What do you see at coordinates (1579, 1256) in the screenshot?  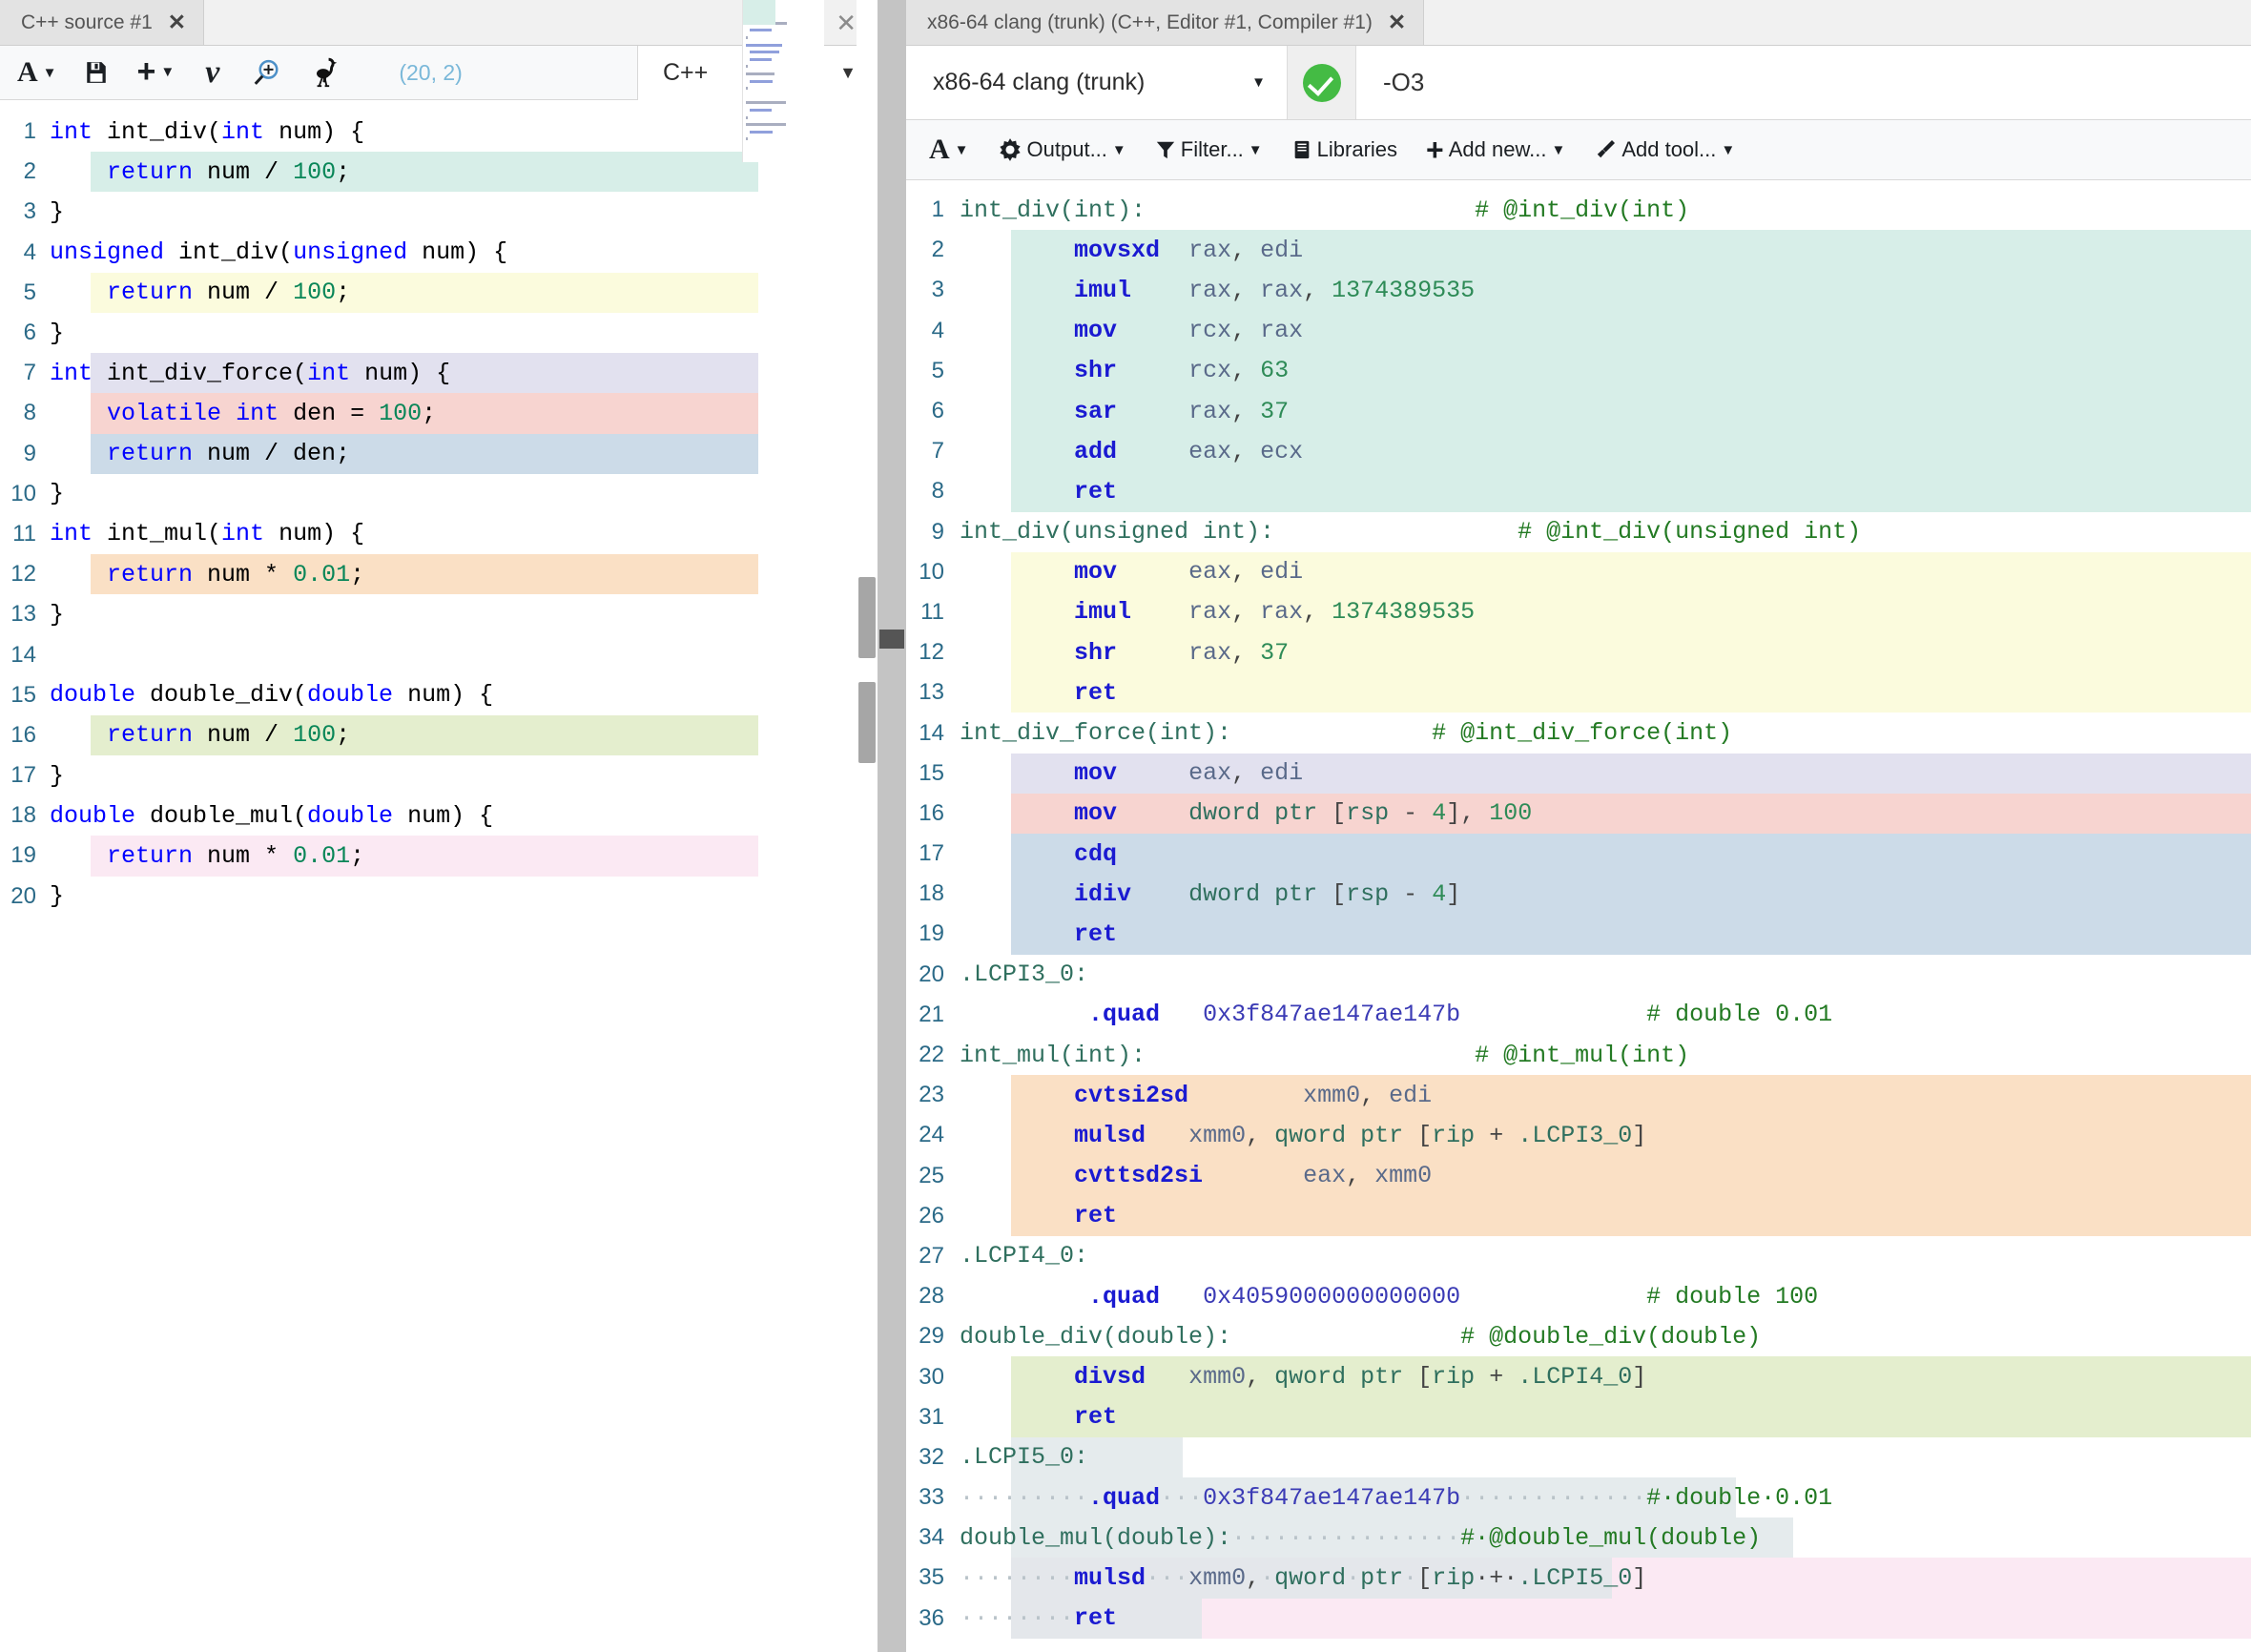 I see `code-line: 27 .LCPI4_0:` at bounding box center [1579, 1256].